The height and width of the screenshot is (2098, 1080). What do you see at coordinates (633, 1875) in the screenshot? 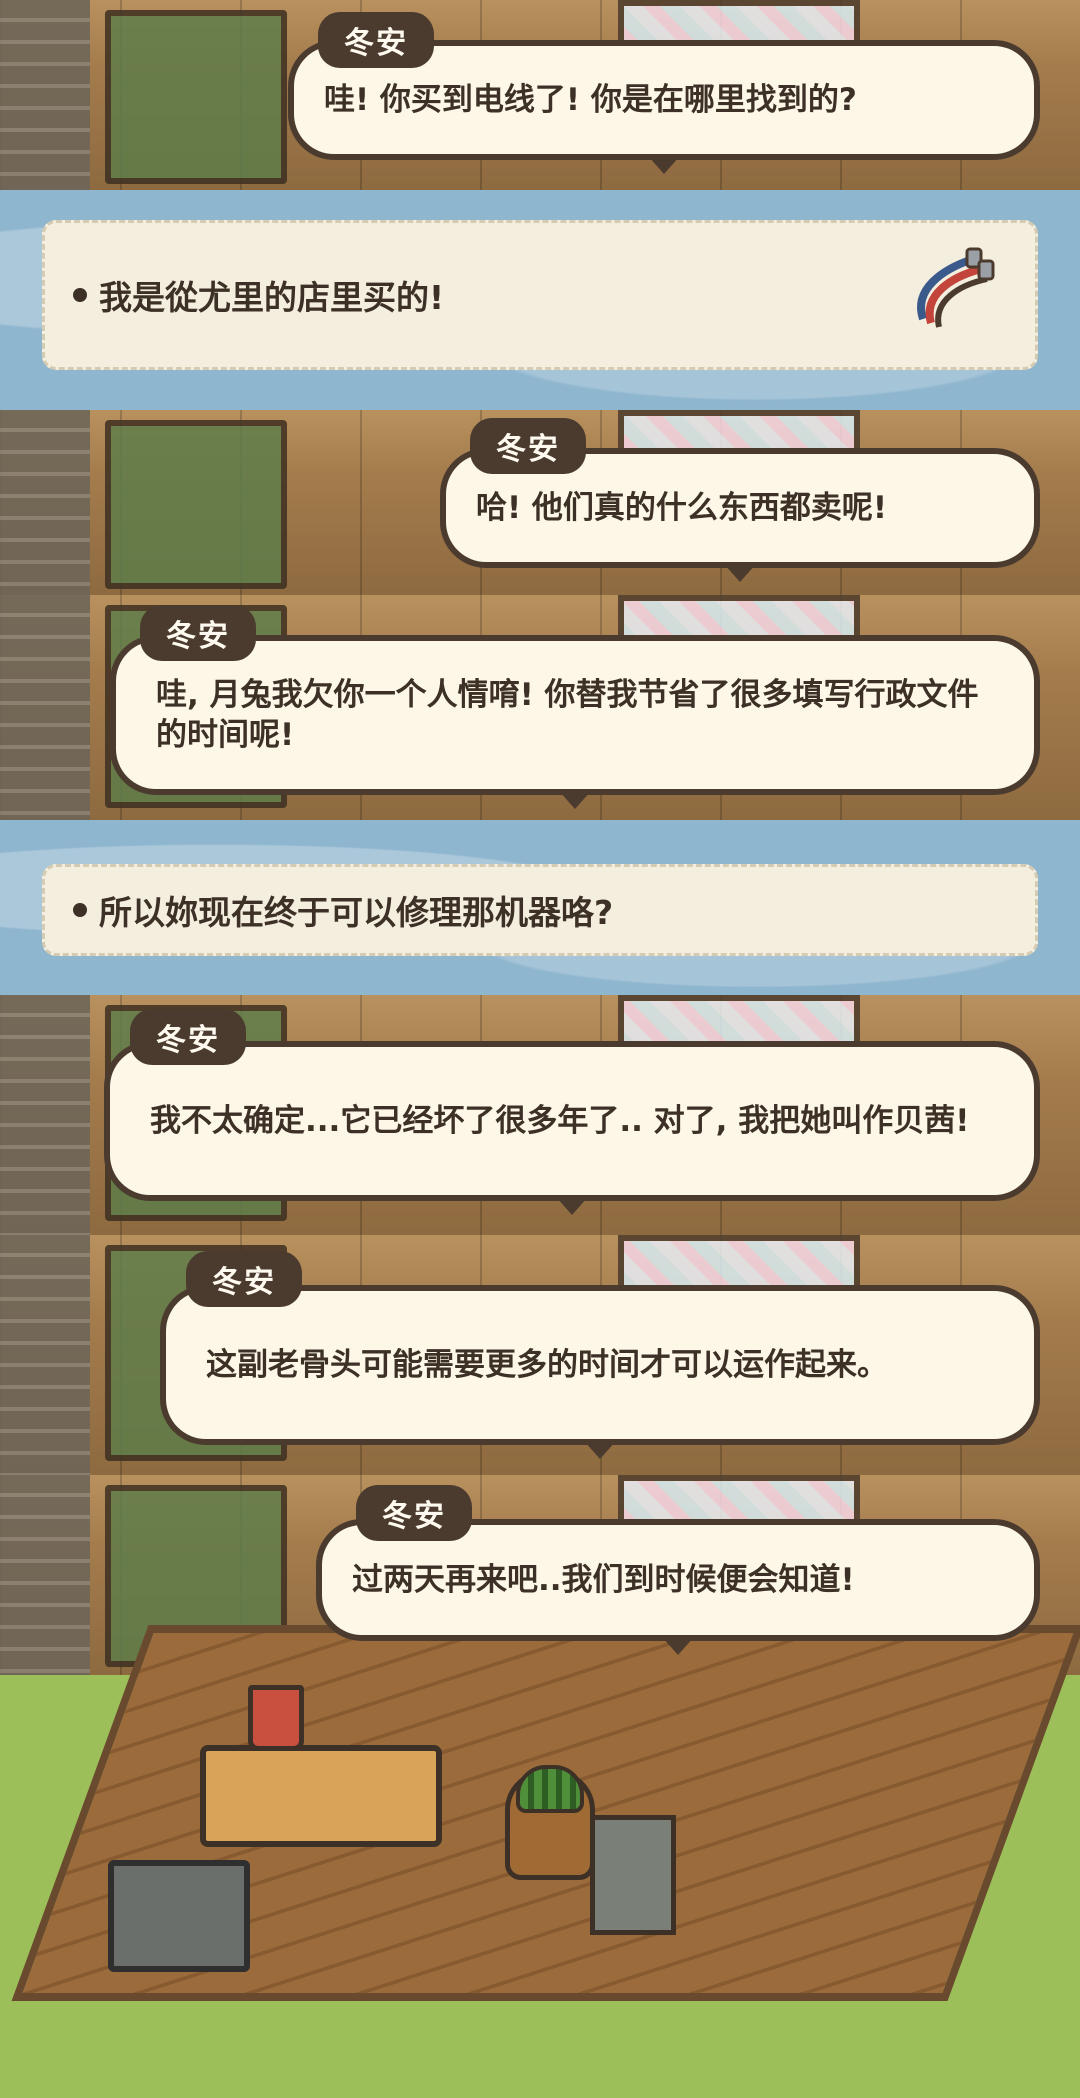
I see `machine-pedestal` at bounding box center [633, 1875].